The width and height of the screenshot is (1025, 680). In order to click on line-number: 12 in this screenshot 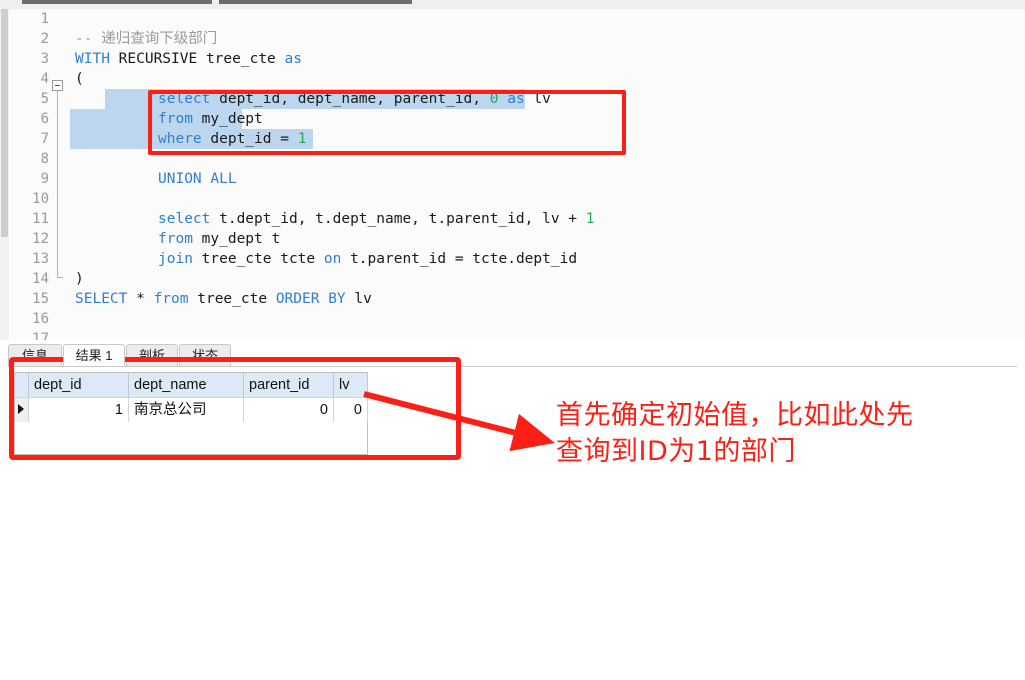, I will do `click(40, 239)`.